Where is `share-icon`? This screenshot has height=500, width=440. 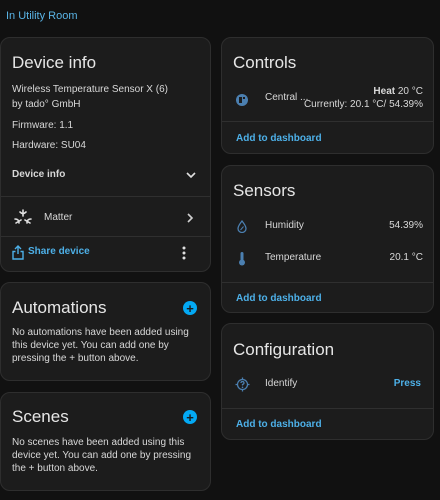
share-icon is located at coordinates (17, 252).